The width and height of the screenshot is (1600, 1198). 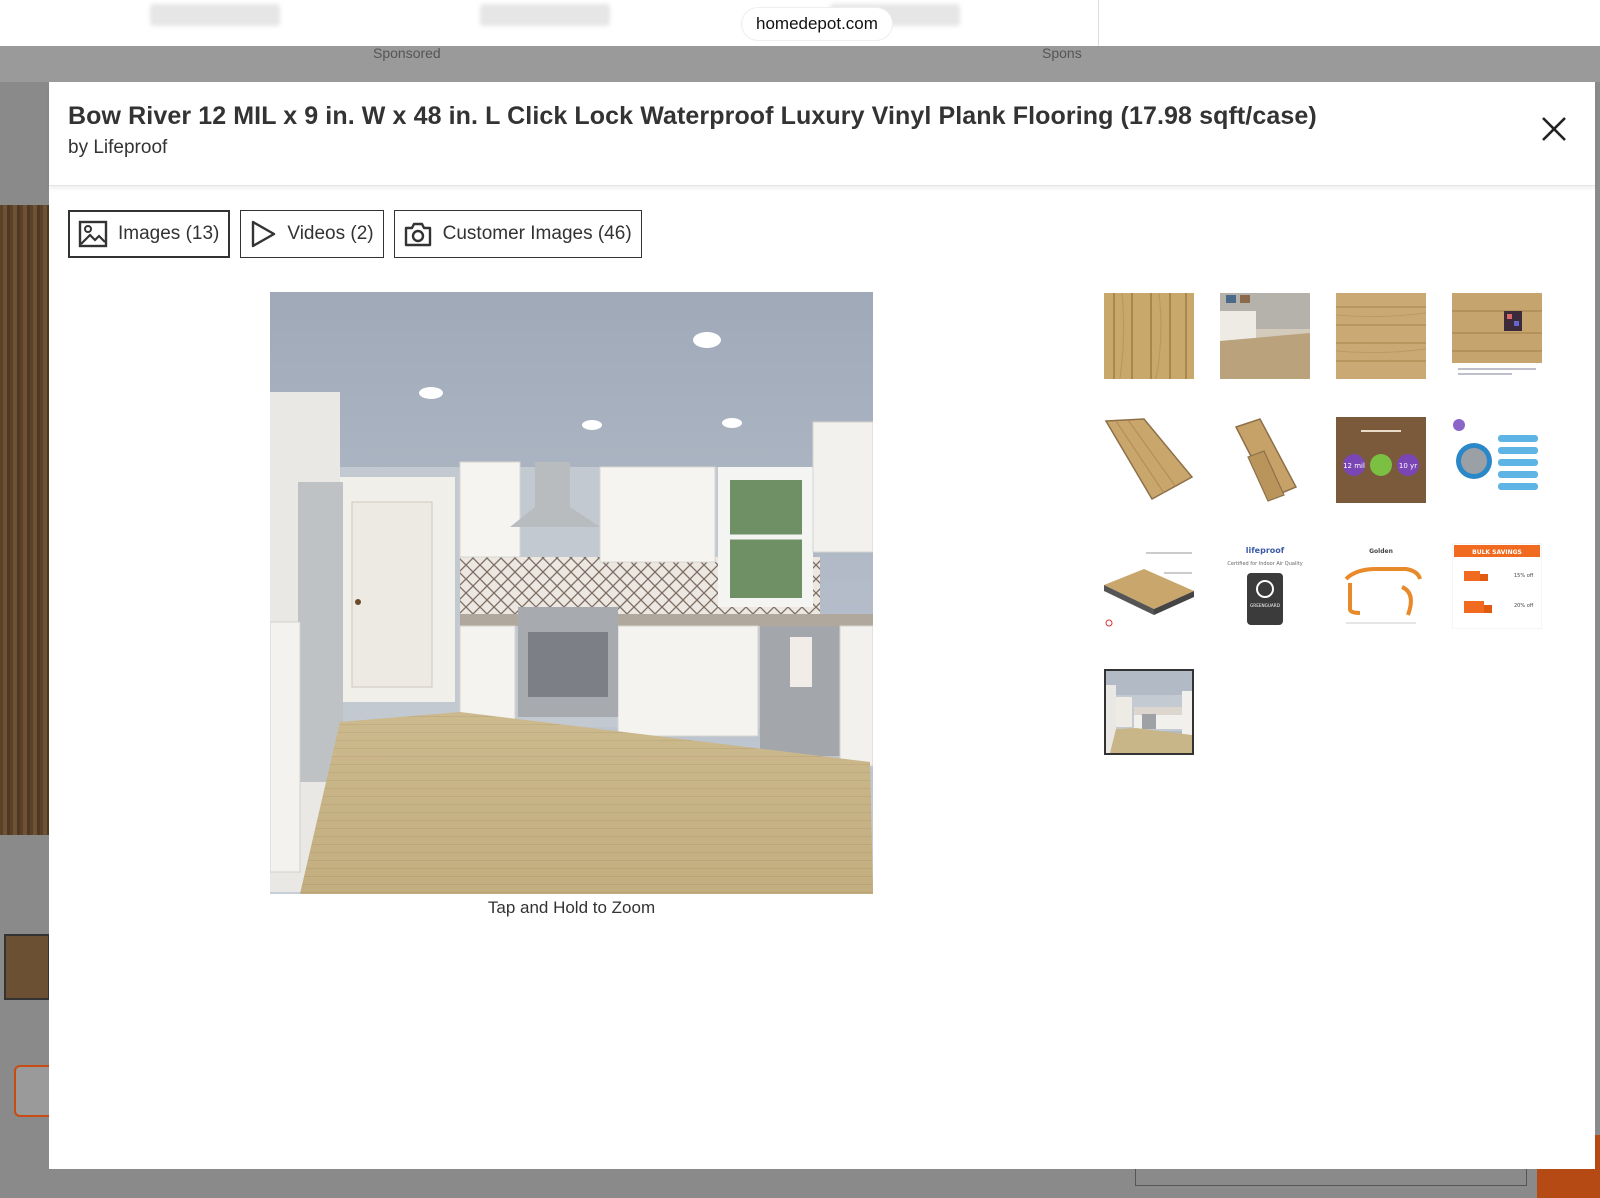 I want to click on tab-images: Images (13), so click(x=149, y=234).